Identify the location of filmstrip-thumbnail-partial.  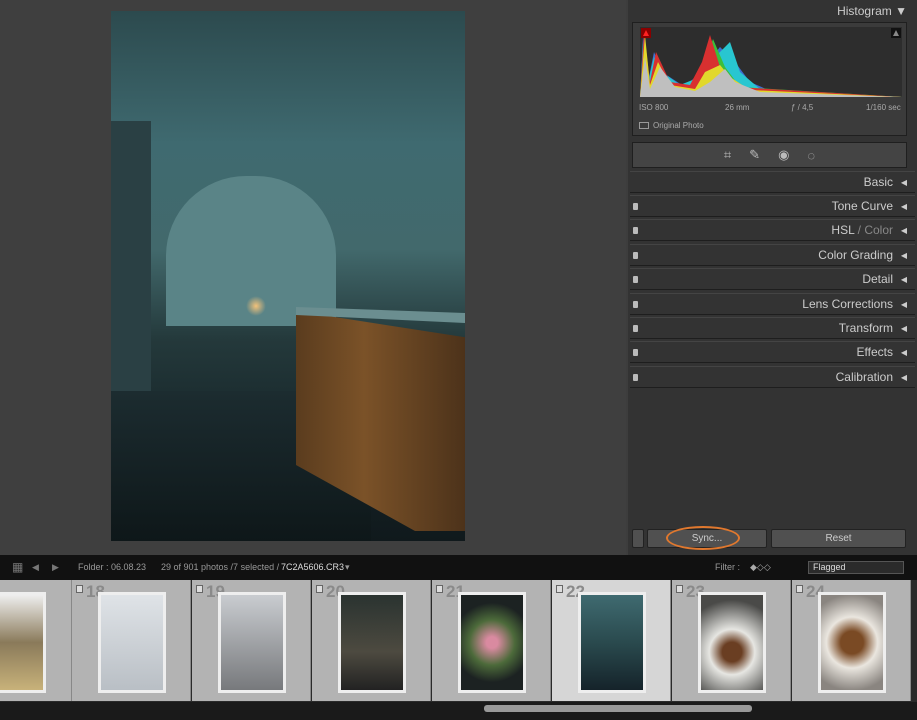
(36, 640).